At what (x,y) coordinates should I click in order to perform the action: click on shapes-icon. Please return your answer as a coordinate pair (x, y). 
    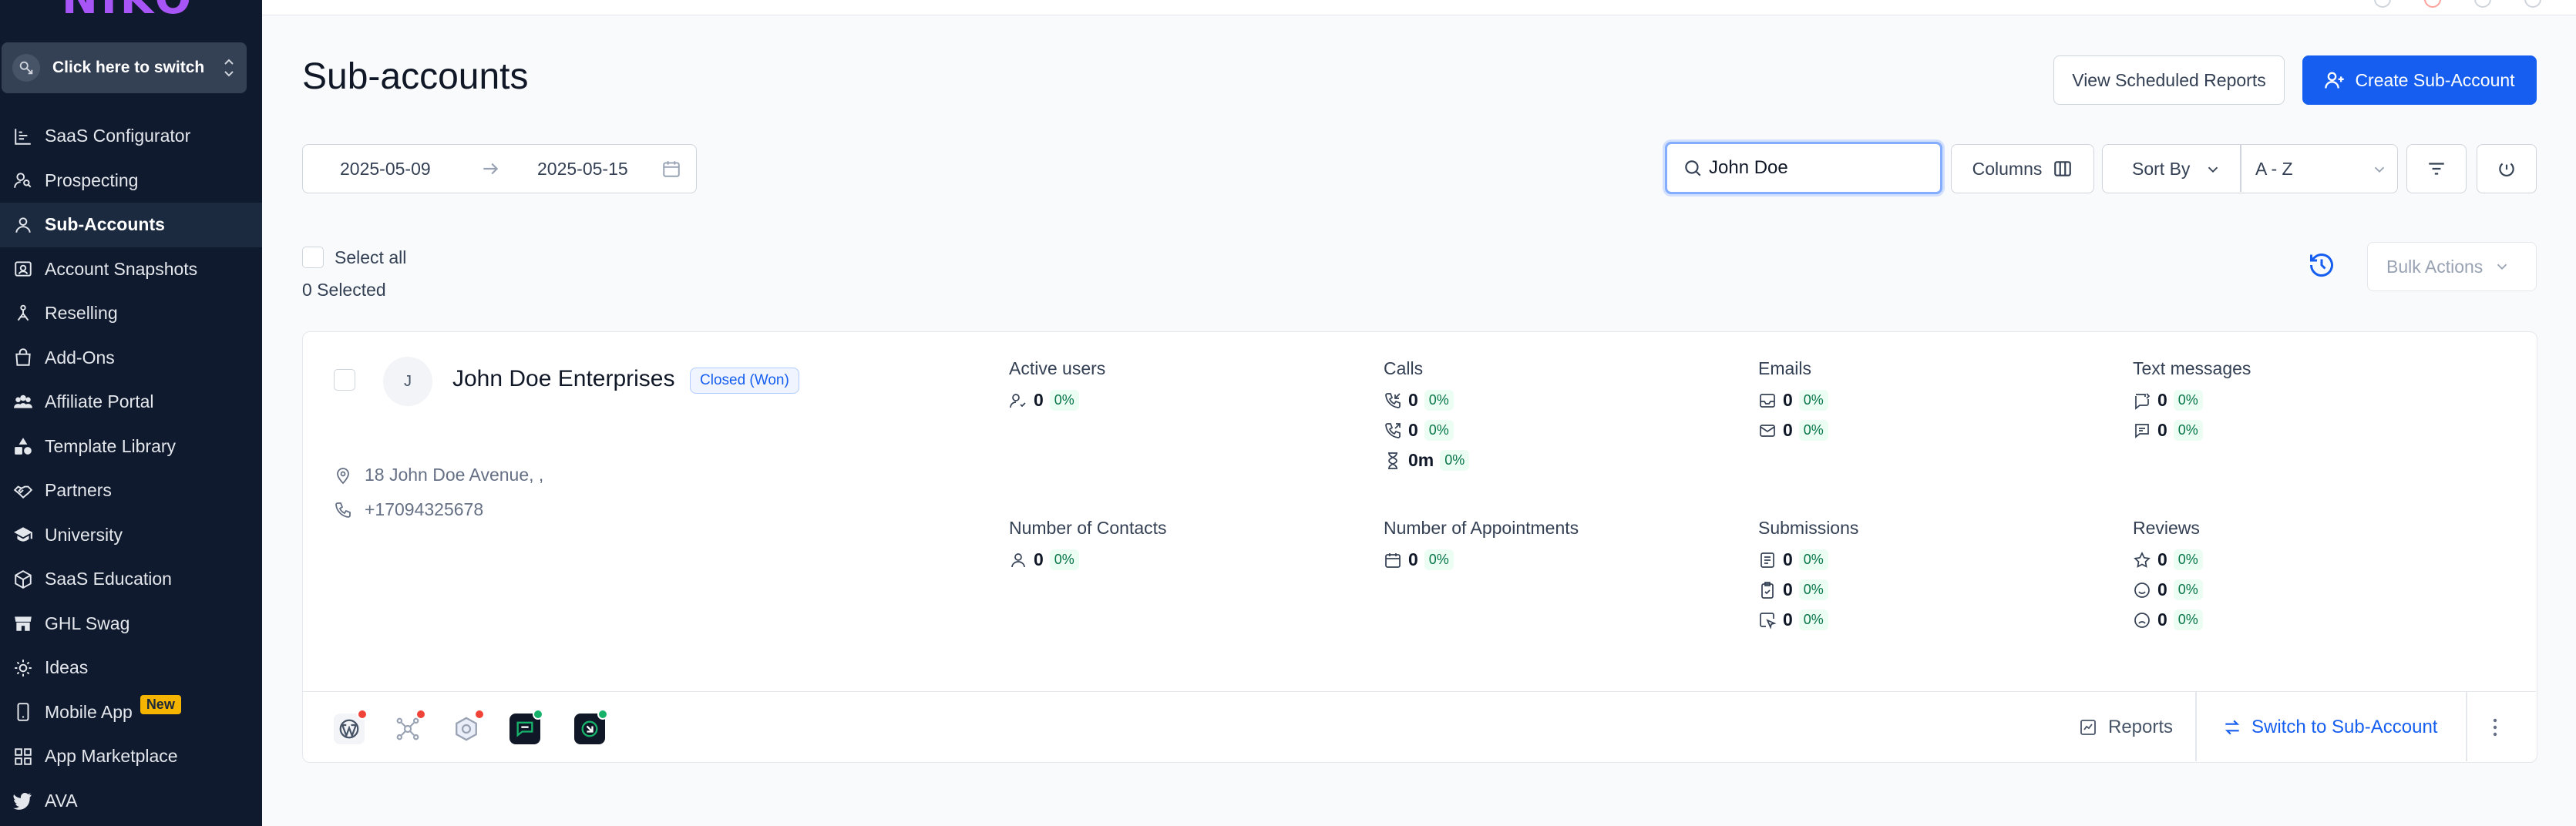
    Looking at the image, I should click on (23, 446).